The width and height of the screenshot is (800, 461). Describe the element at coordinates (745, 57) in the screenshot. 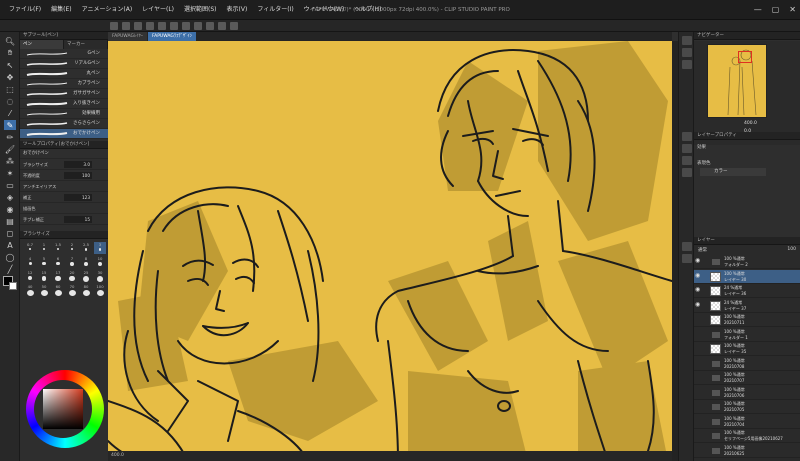

I see `navigator-view-frame` at that location.